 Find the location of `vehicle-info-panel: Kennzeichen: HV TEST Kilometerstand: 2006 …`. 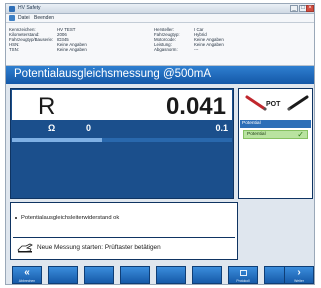

vehicle-info-panel: Kennzeichen: HV TEST Kilometerstand: 2006 … is located at coordinates (160, 44).